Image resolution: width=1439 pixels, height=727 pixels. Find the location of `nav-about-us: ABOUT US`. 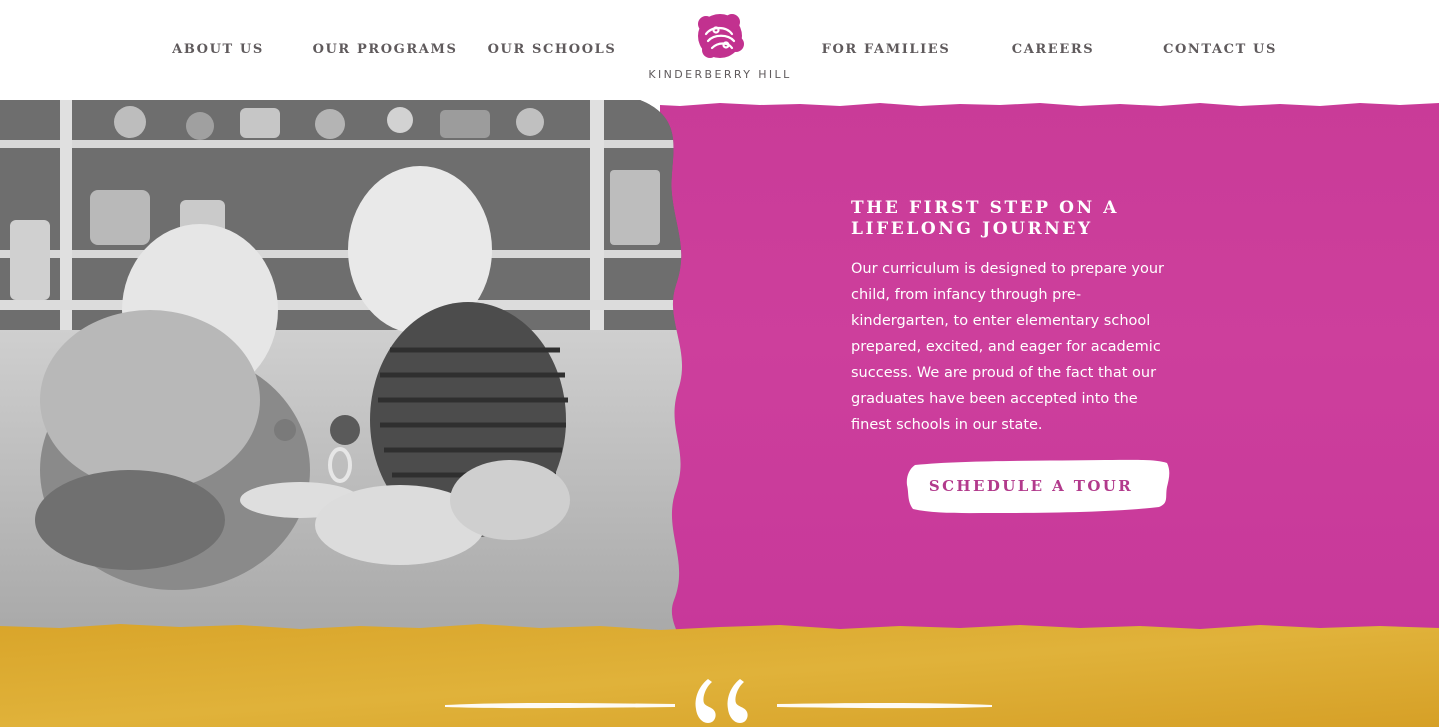

nav-about-us: ABOUT US is located at coordinates (218, 50).